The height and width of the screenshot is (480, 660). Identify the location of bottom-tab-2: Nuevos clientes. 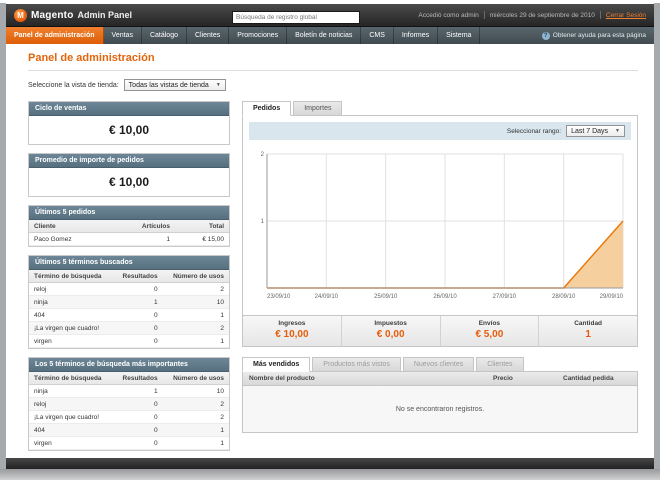
(438, 364).